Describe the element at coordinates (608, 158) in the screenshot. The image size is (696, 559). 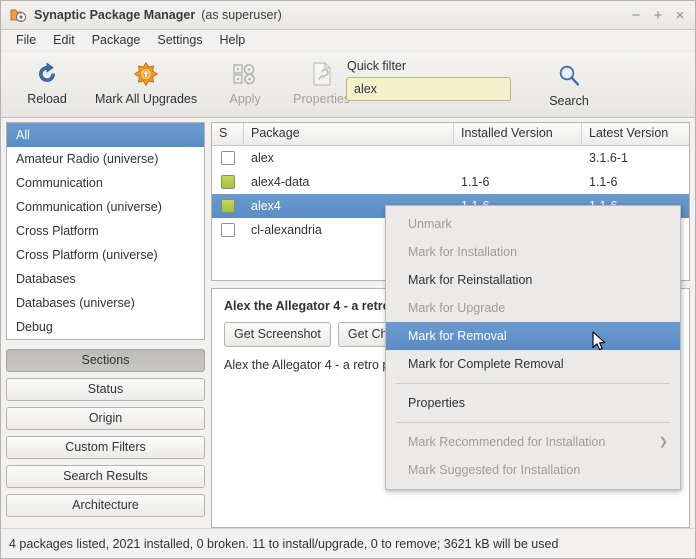
I see `row-latest-version: 3.1.6-1` at that location.